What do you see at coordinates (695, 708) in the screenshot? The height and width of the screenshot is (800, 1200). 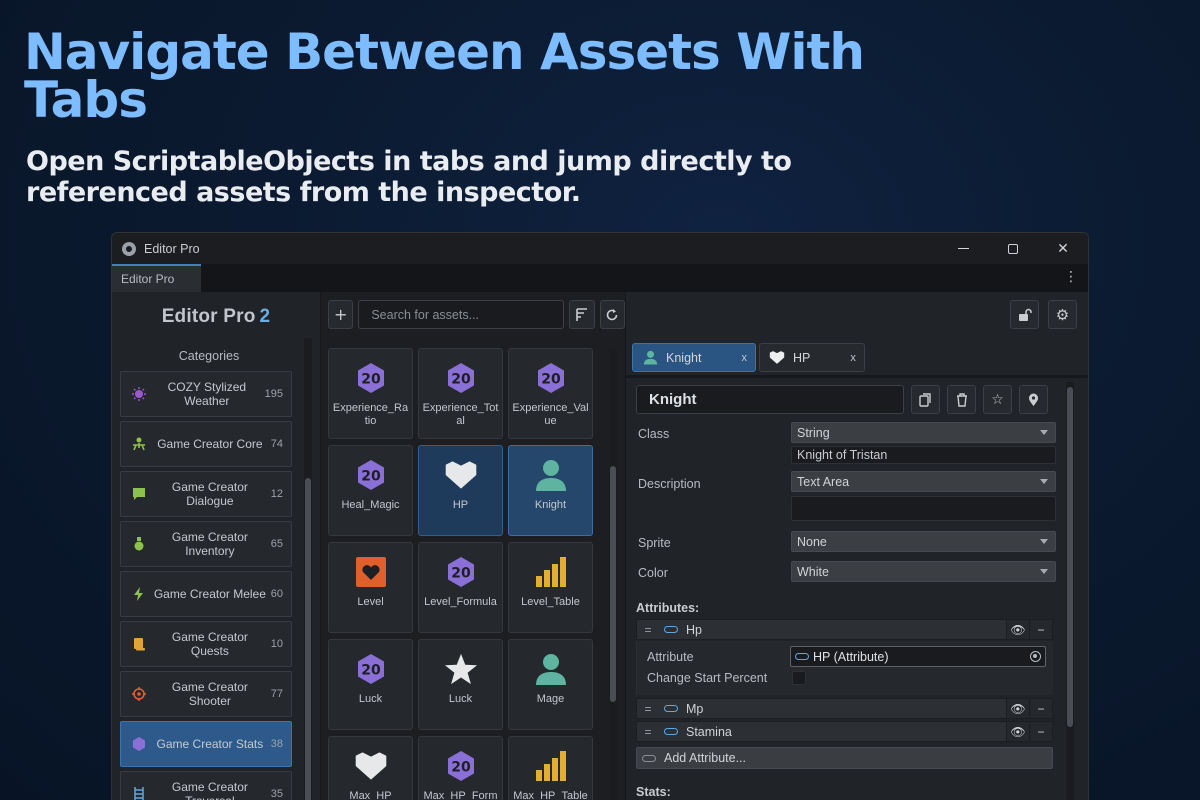 I see `attribute-name: Mp` at bounding box center [695, 708].